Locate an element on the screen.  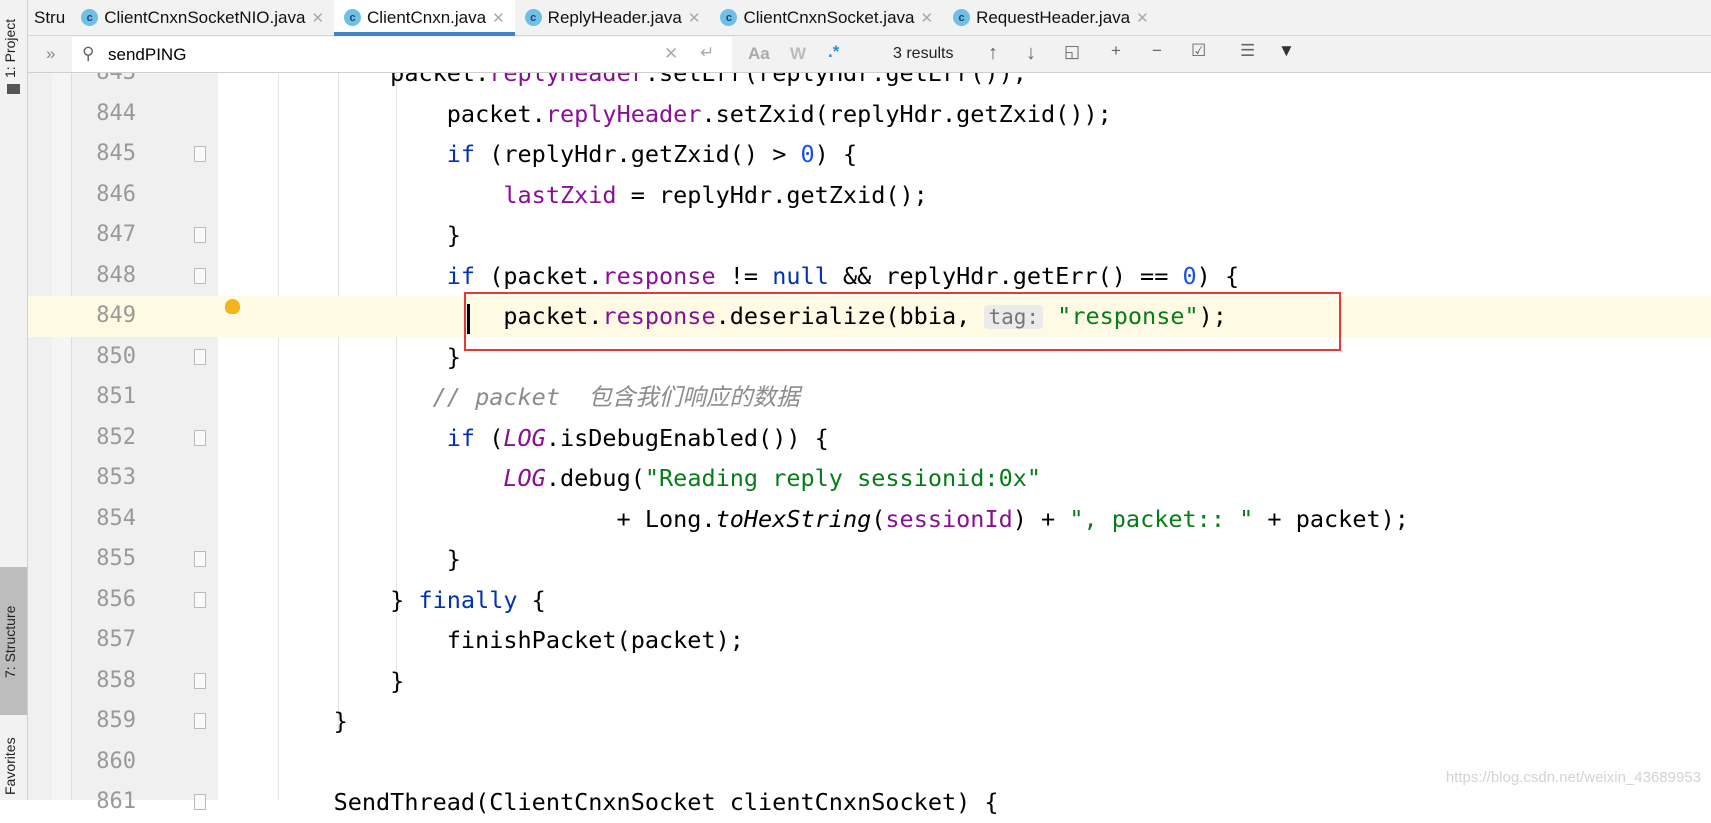
line-number: 860 is located at coordinates (104, 762).